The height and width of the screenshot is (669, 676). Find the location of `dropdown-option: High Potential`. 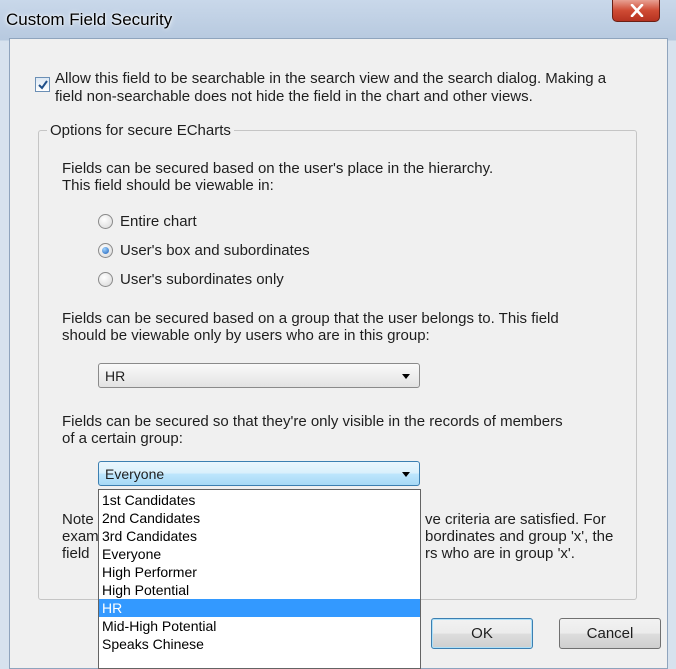

dropdown-option: High Potential is located at coordinates (259, 590).